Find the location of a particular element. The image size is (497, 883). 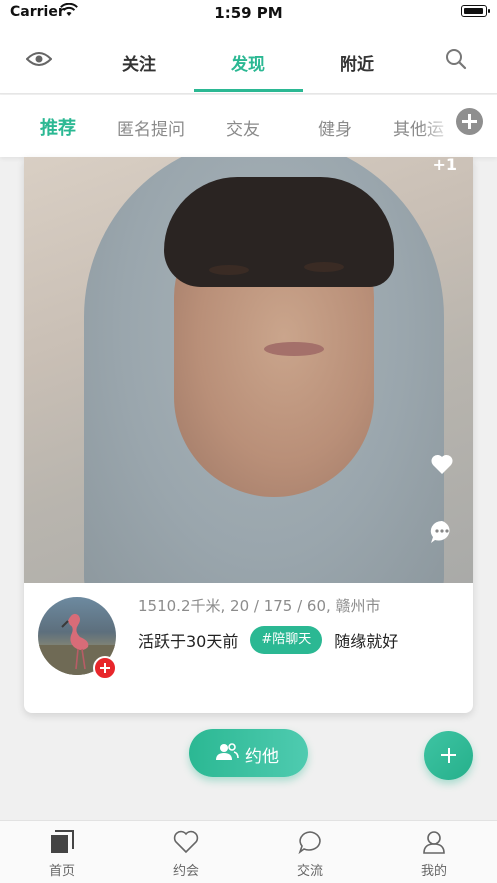

home-icon is located at coordinates (62, 841).